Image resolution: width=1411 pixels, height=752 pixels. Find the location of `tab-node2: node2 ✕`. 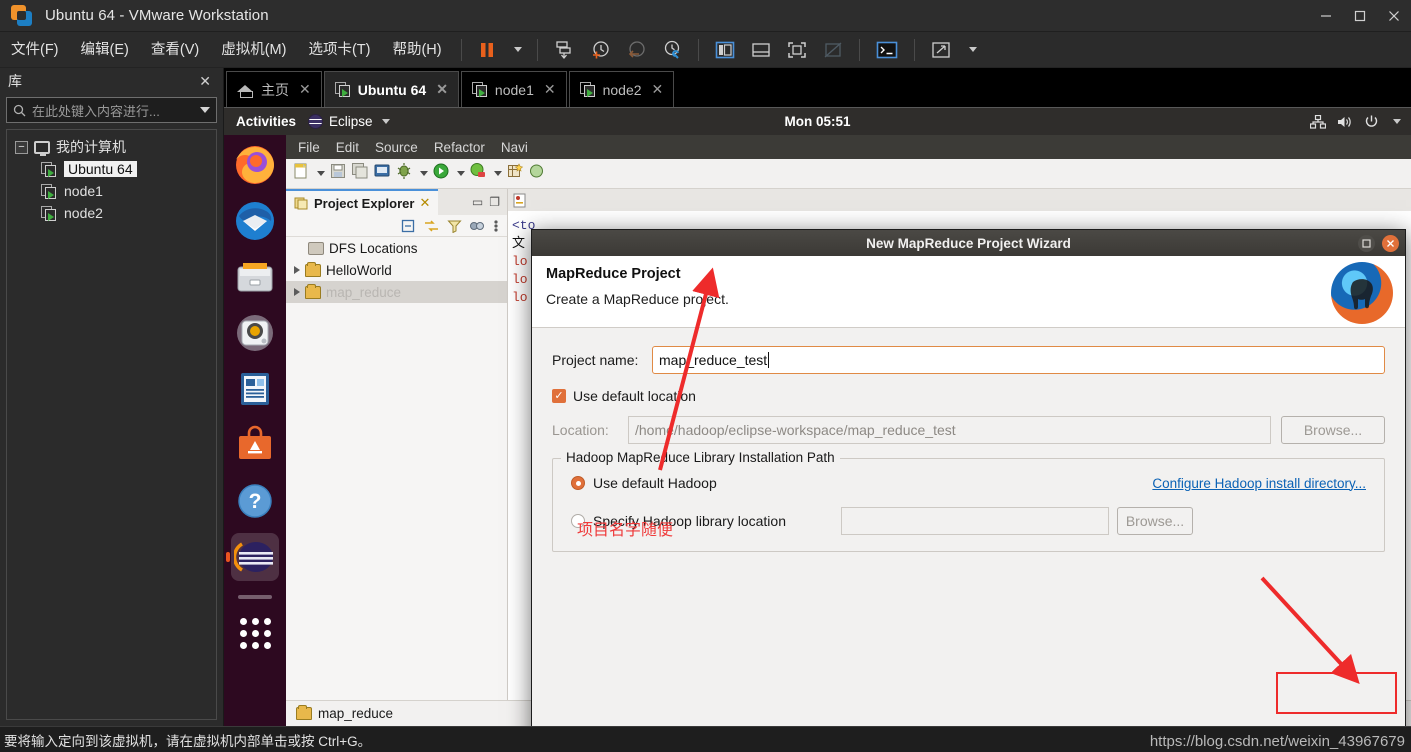

tab-node2: node2 ✕ is located at coordinates (621, 89).